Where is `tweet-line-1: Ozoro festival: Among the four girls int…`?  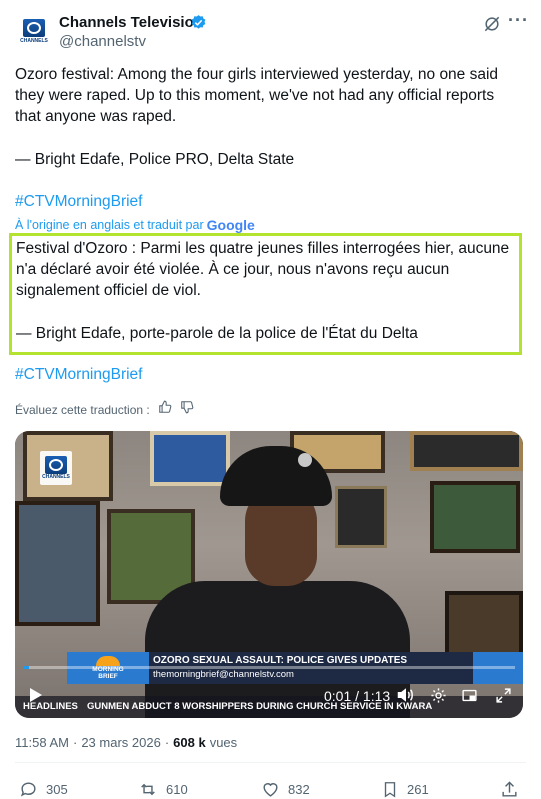 tweet-line-1: Ozoro festival: Among the four girls int… is located at coordinates (257, 74).